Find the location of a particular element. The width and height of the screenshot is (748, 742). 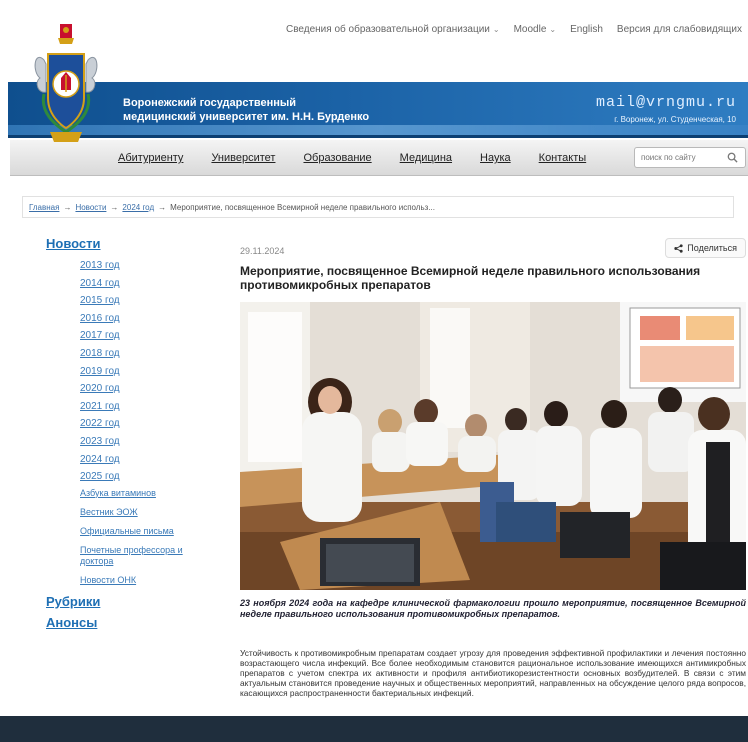

main-nav-education: Образование is located at coordinates (337, 158).